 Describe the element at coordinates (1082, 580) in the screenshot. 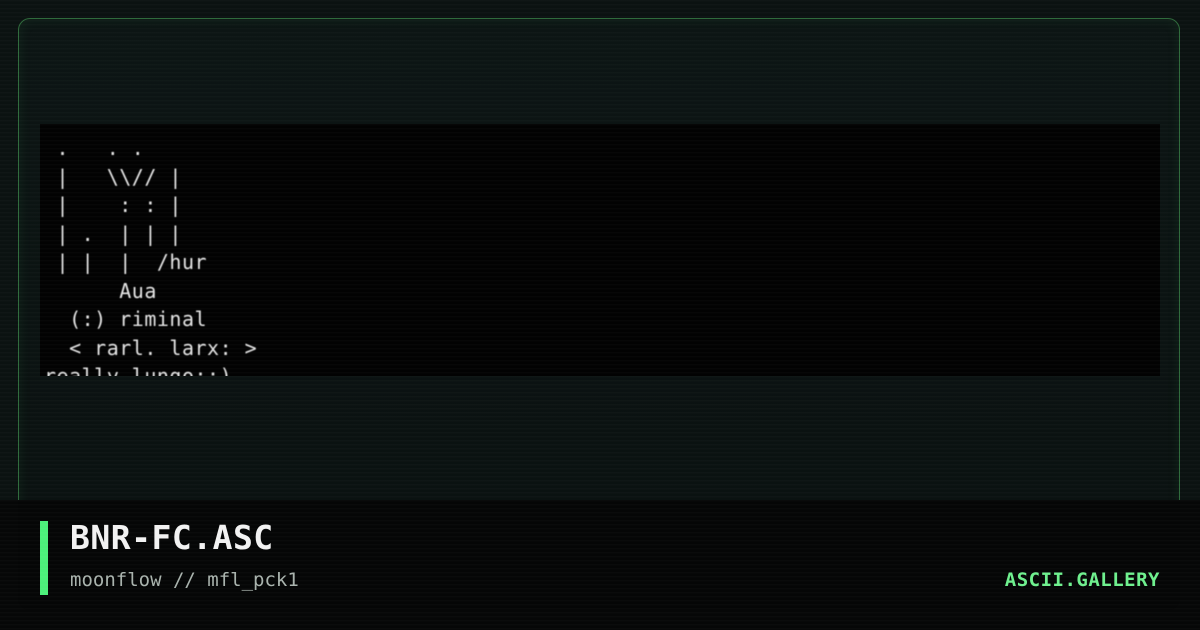

I see `site-brand-link: ASCII.GALLERY` at that location.